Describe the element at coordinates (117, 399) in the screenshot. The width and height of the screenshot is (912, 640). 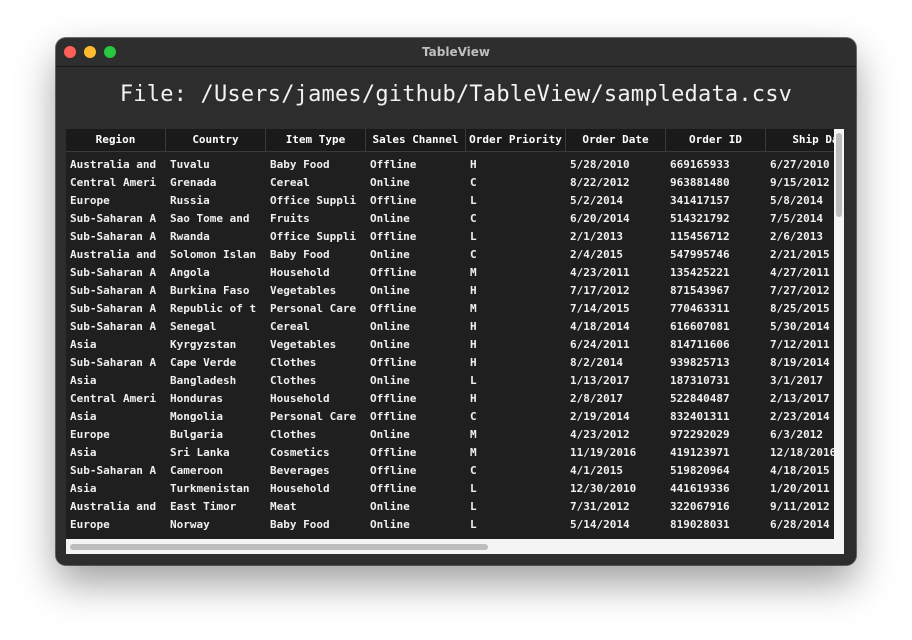
I see `table-cell: Central Ameri` at that location.